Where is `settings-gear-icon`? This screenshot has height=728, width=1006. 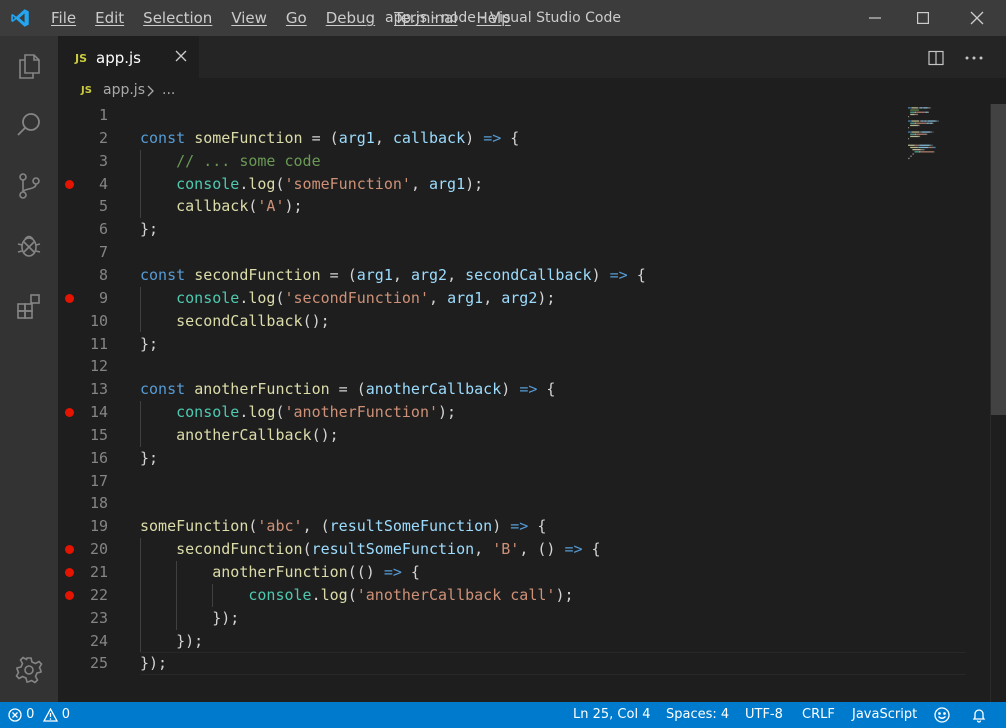
settings-gear-icon is located at coordinates (29, 670).